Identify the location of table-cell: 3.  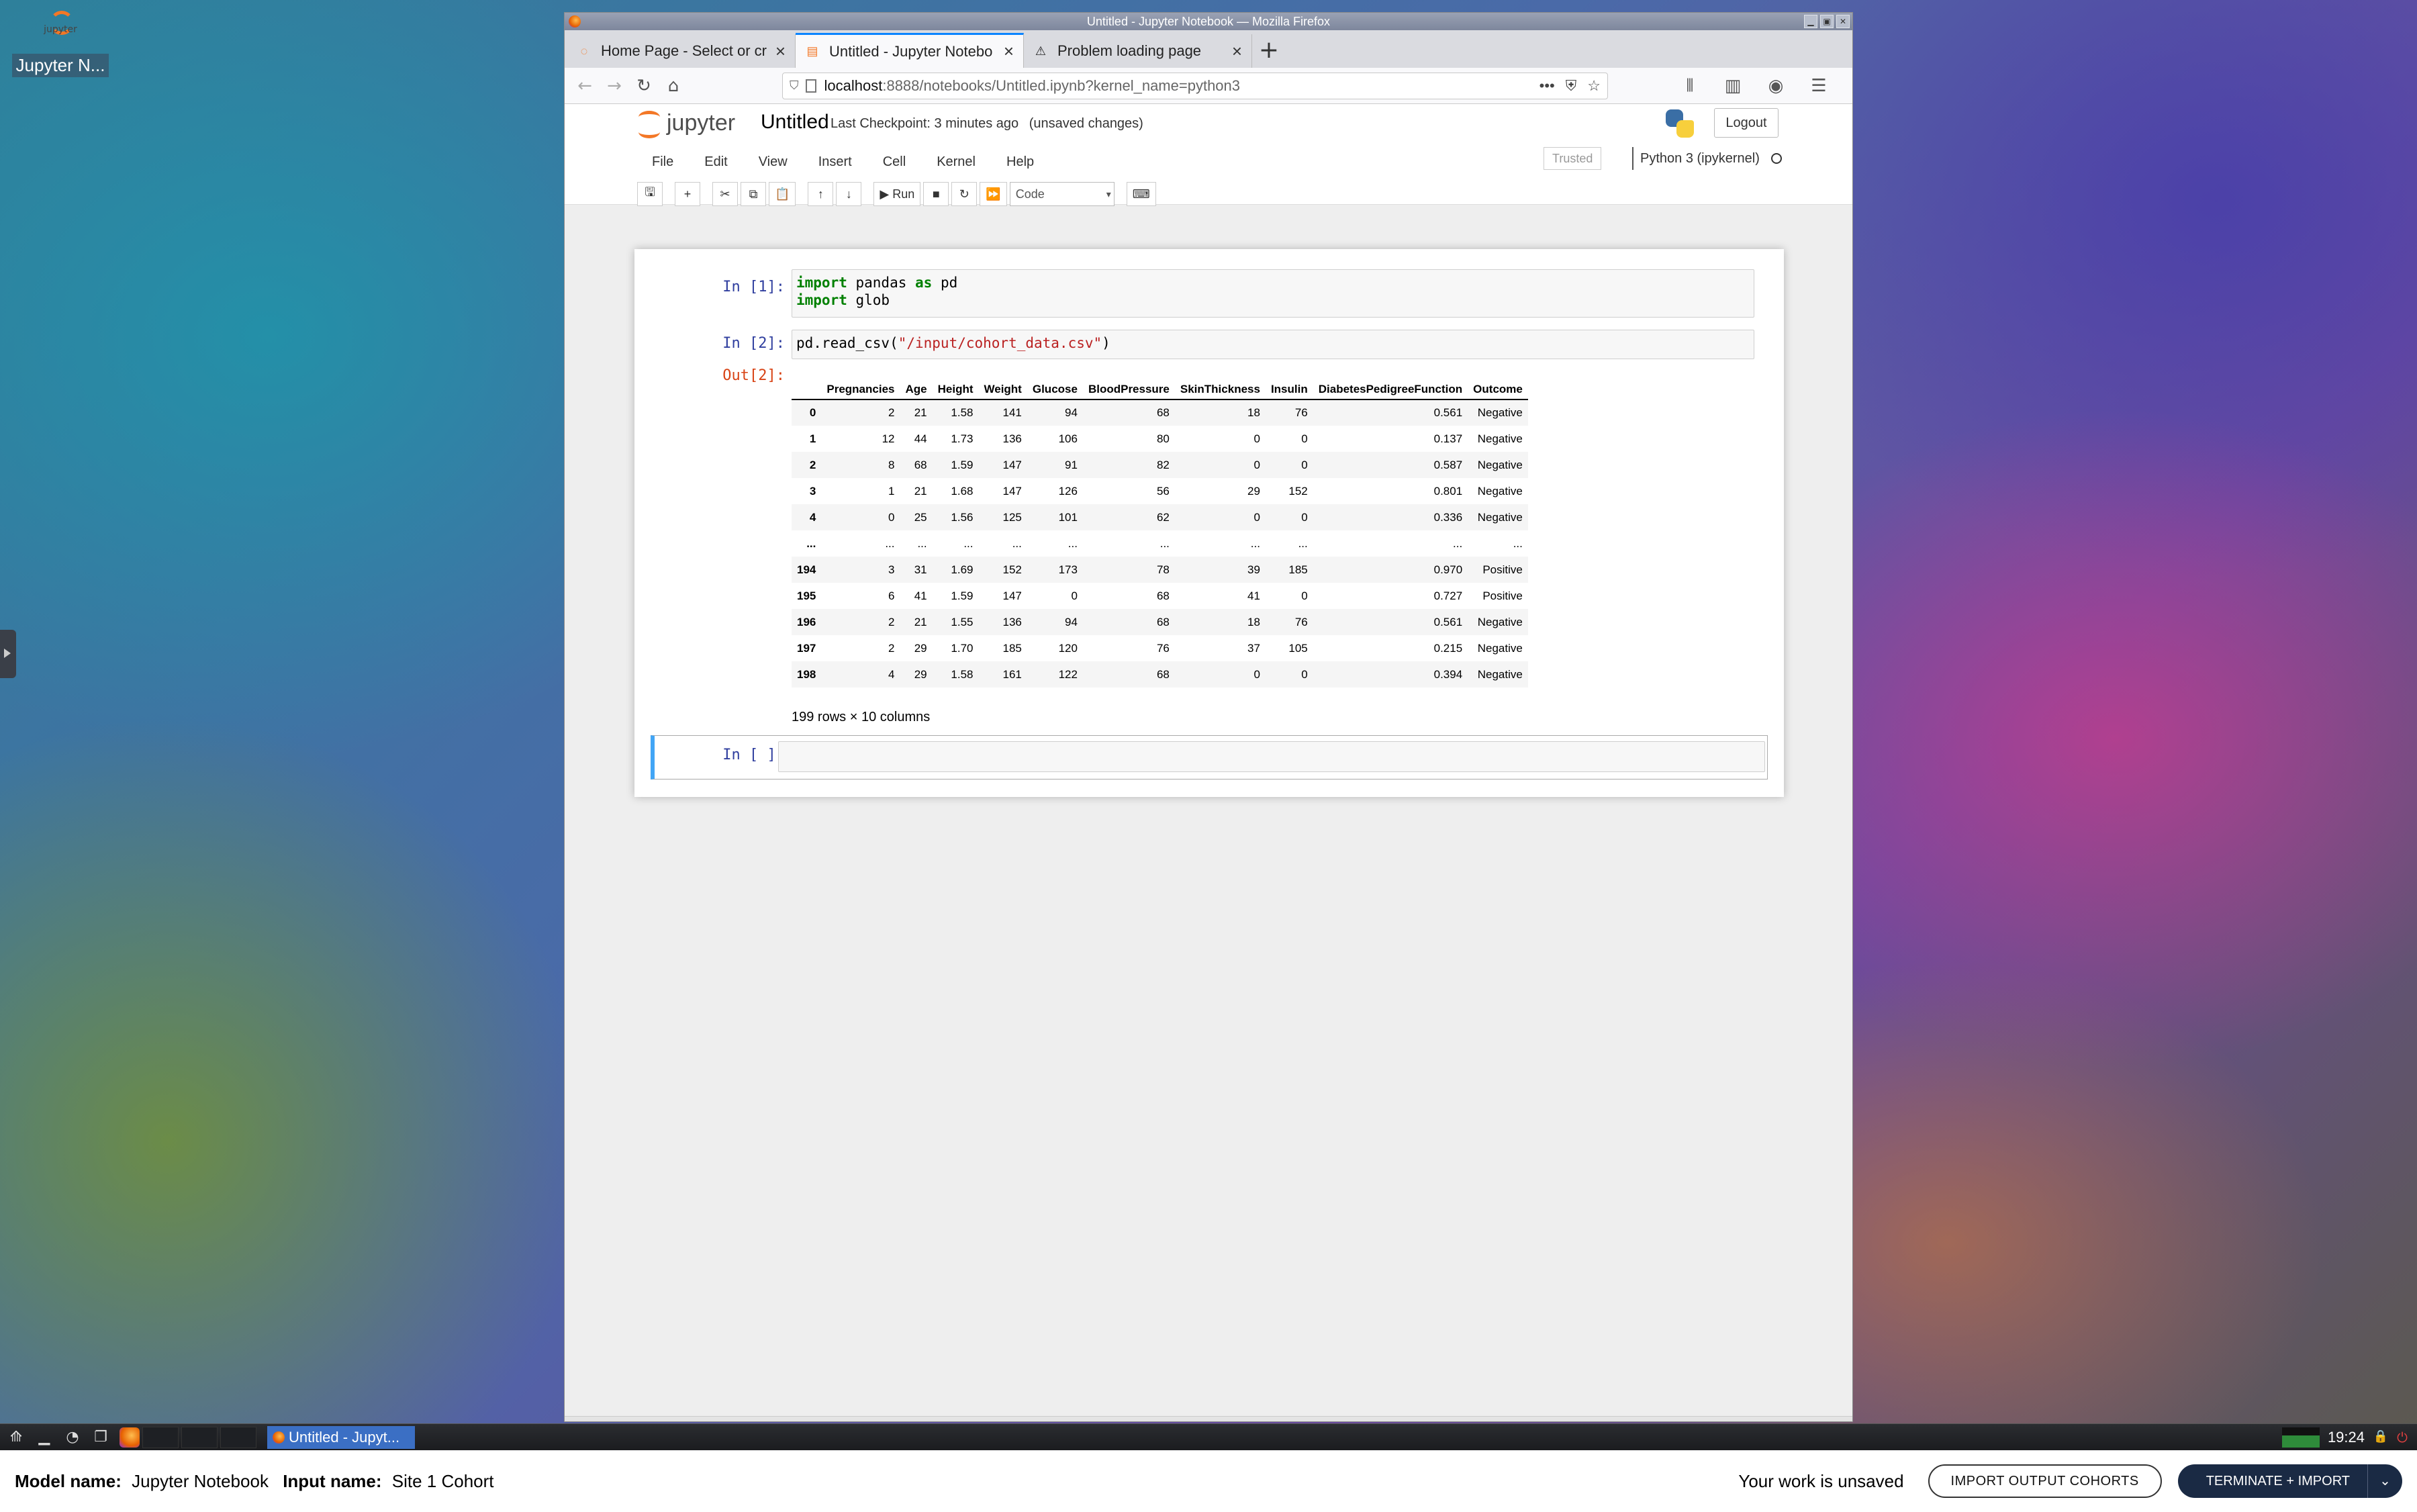
(892, 569).